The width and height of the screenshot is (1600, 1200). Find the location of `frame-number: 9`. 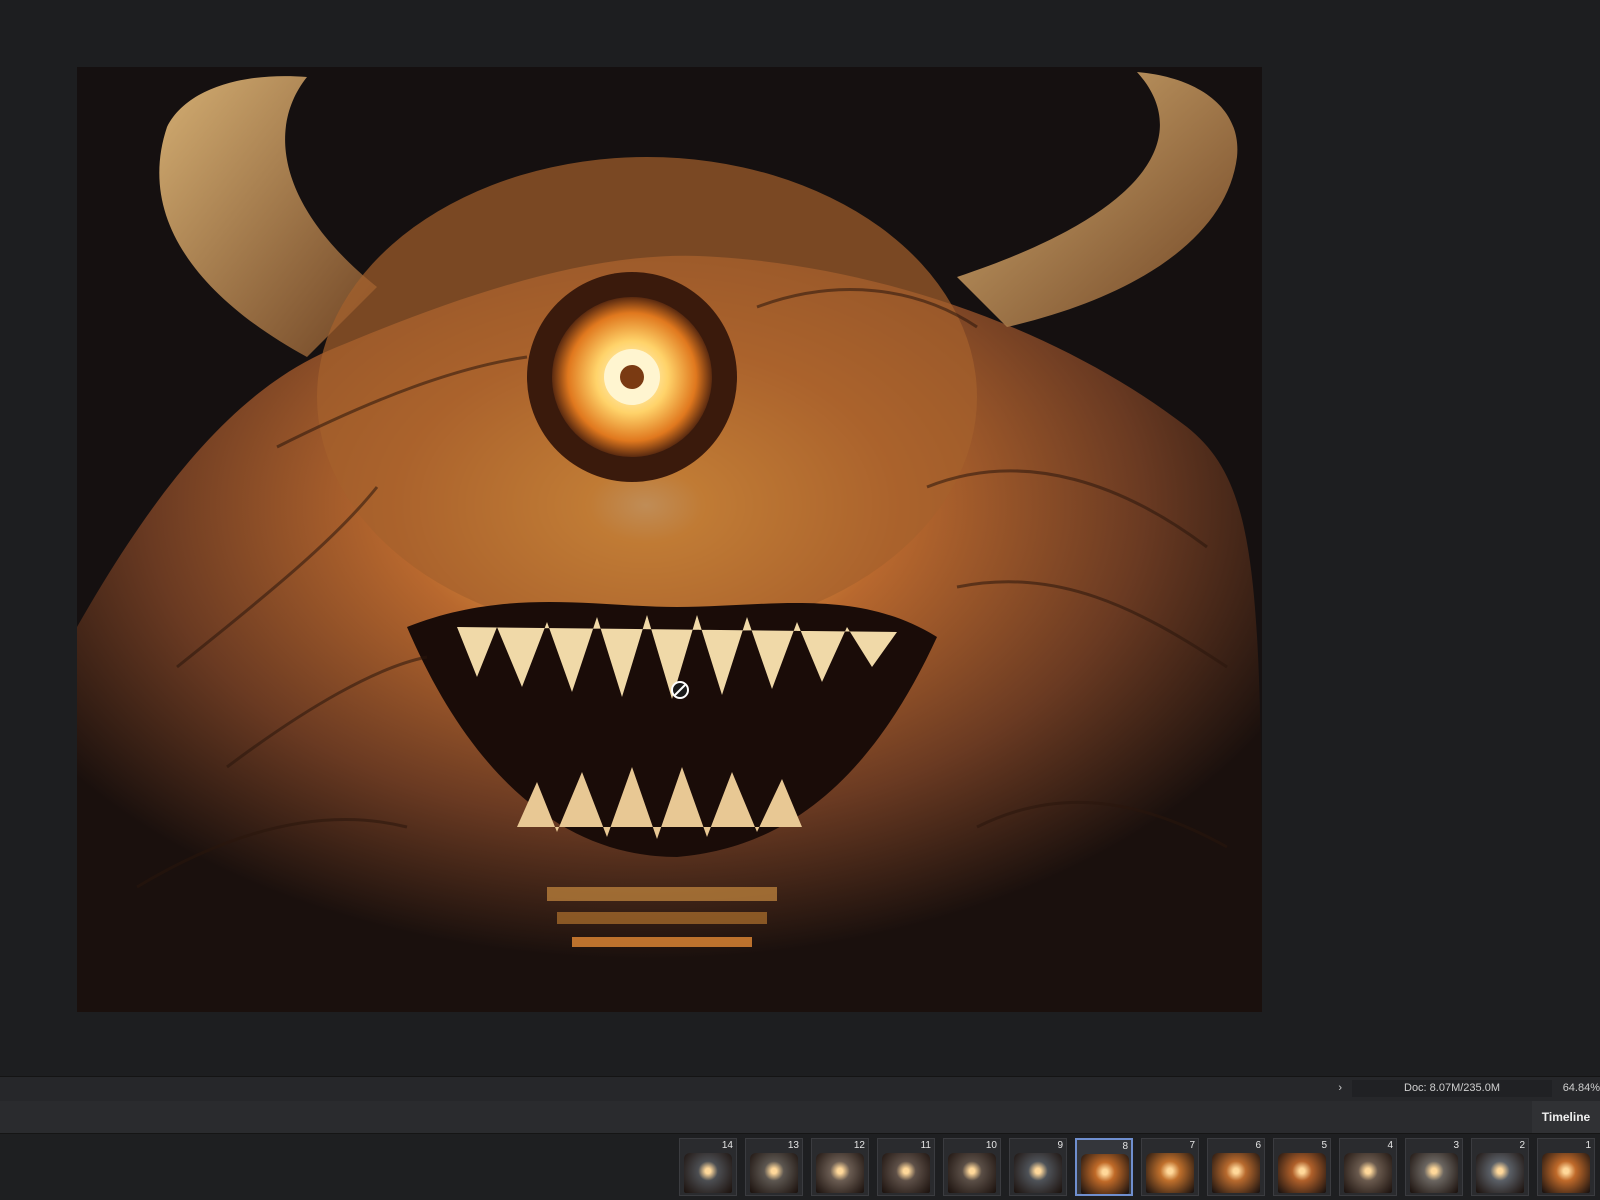

frame-number: 9 is located at coordinates (1060, 1145).